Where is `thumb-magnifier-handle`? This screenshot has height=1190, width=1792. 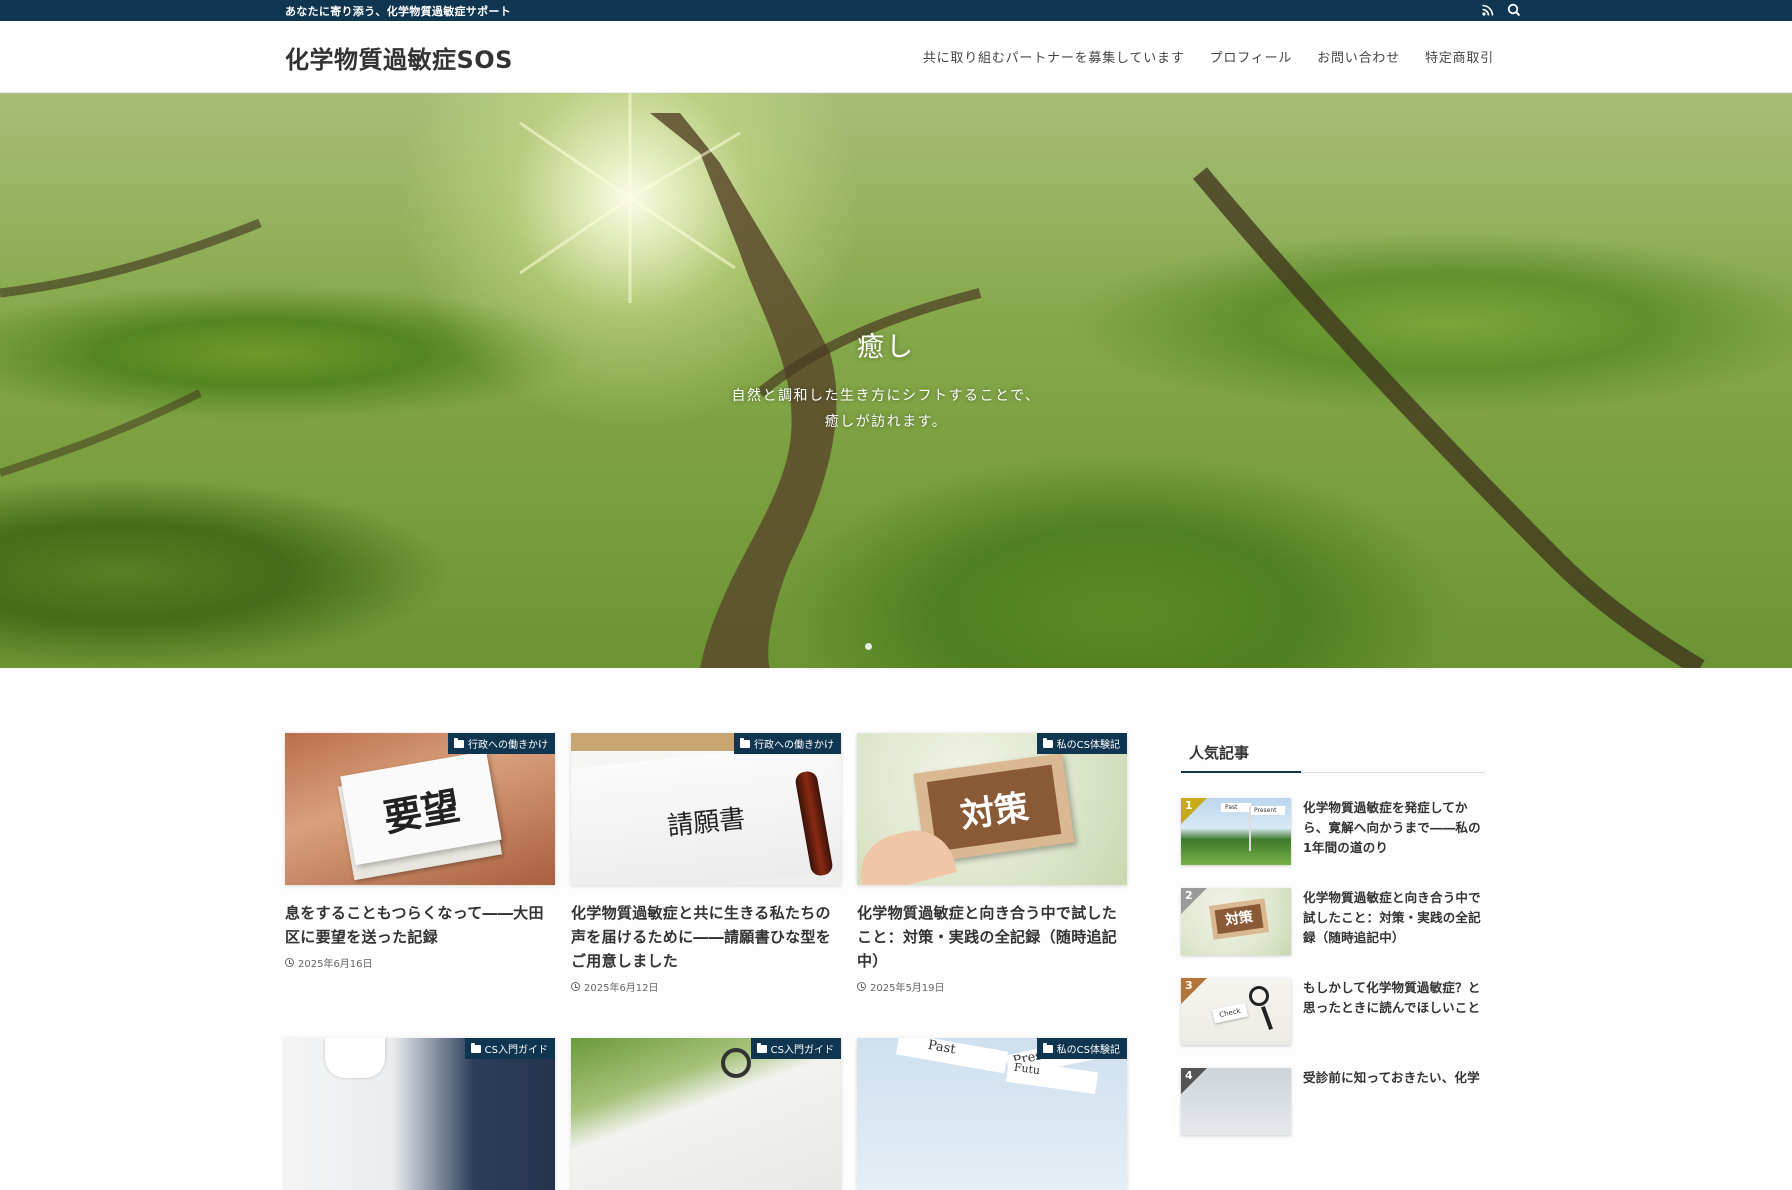
thumb-magnifier-handle is located at coordinates (1267, 1018).